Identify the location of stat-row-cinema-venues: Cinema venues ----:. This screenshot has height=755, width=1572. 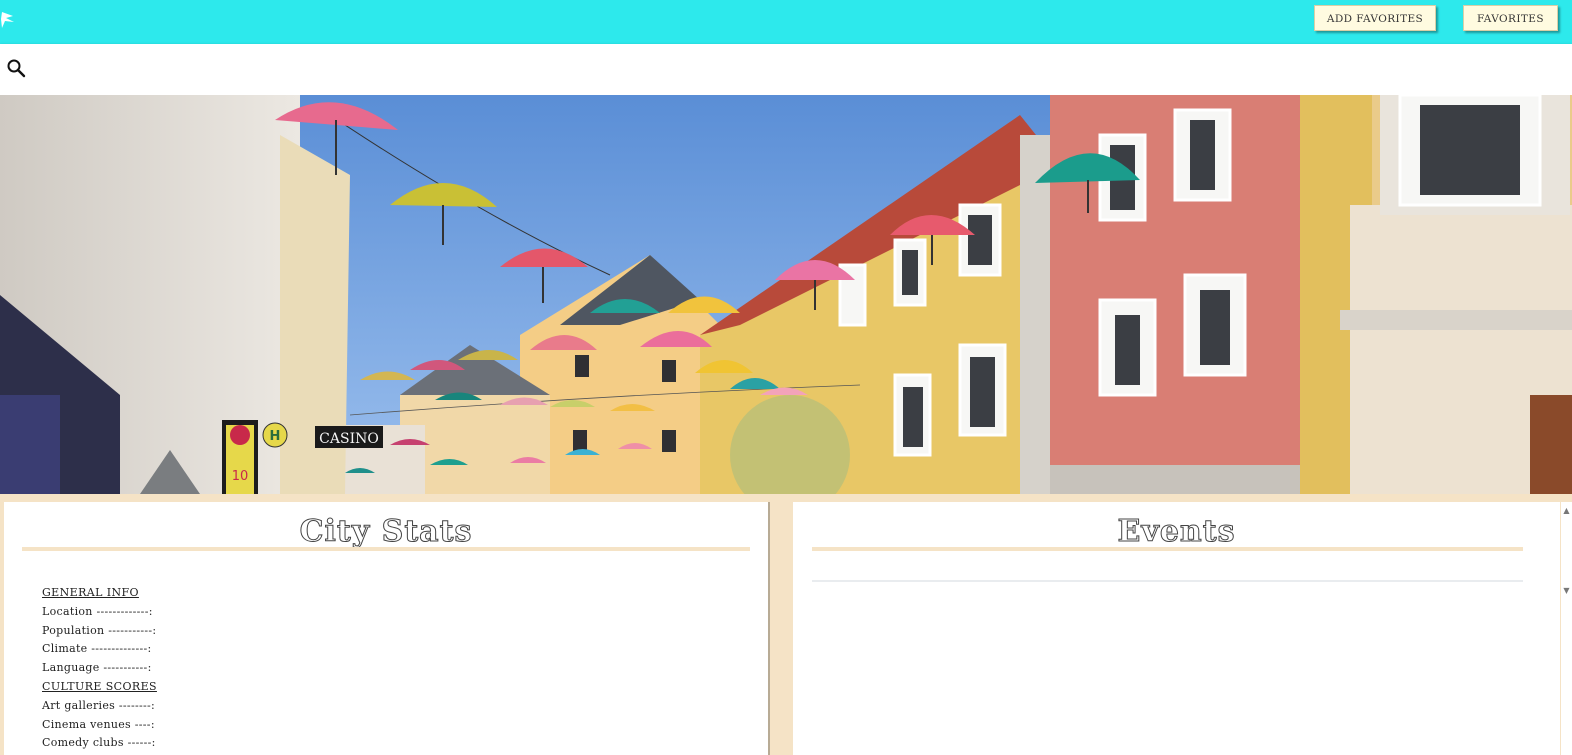
(98, 724).